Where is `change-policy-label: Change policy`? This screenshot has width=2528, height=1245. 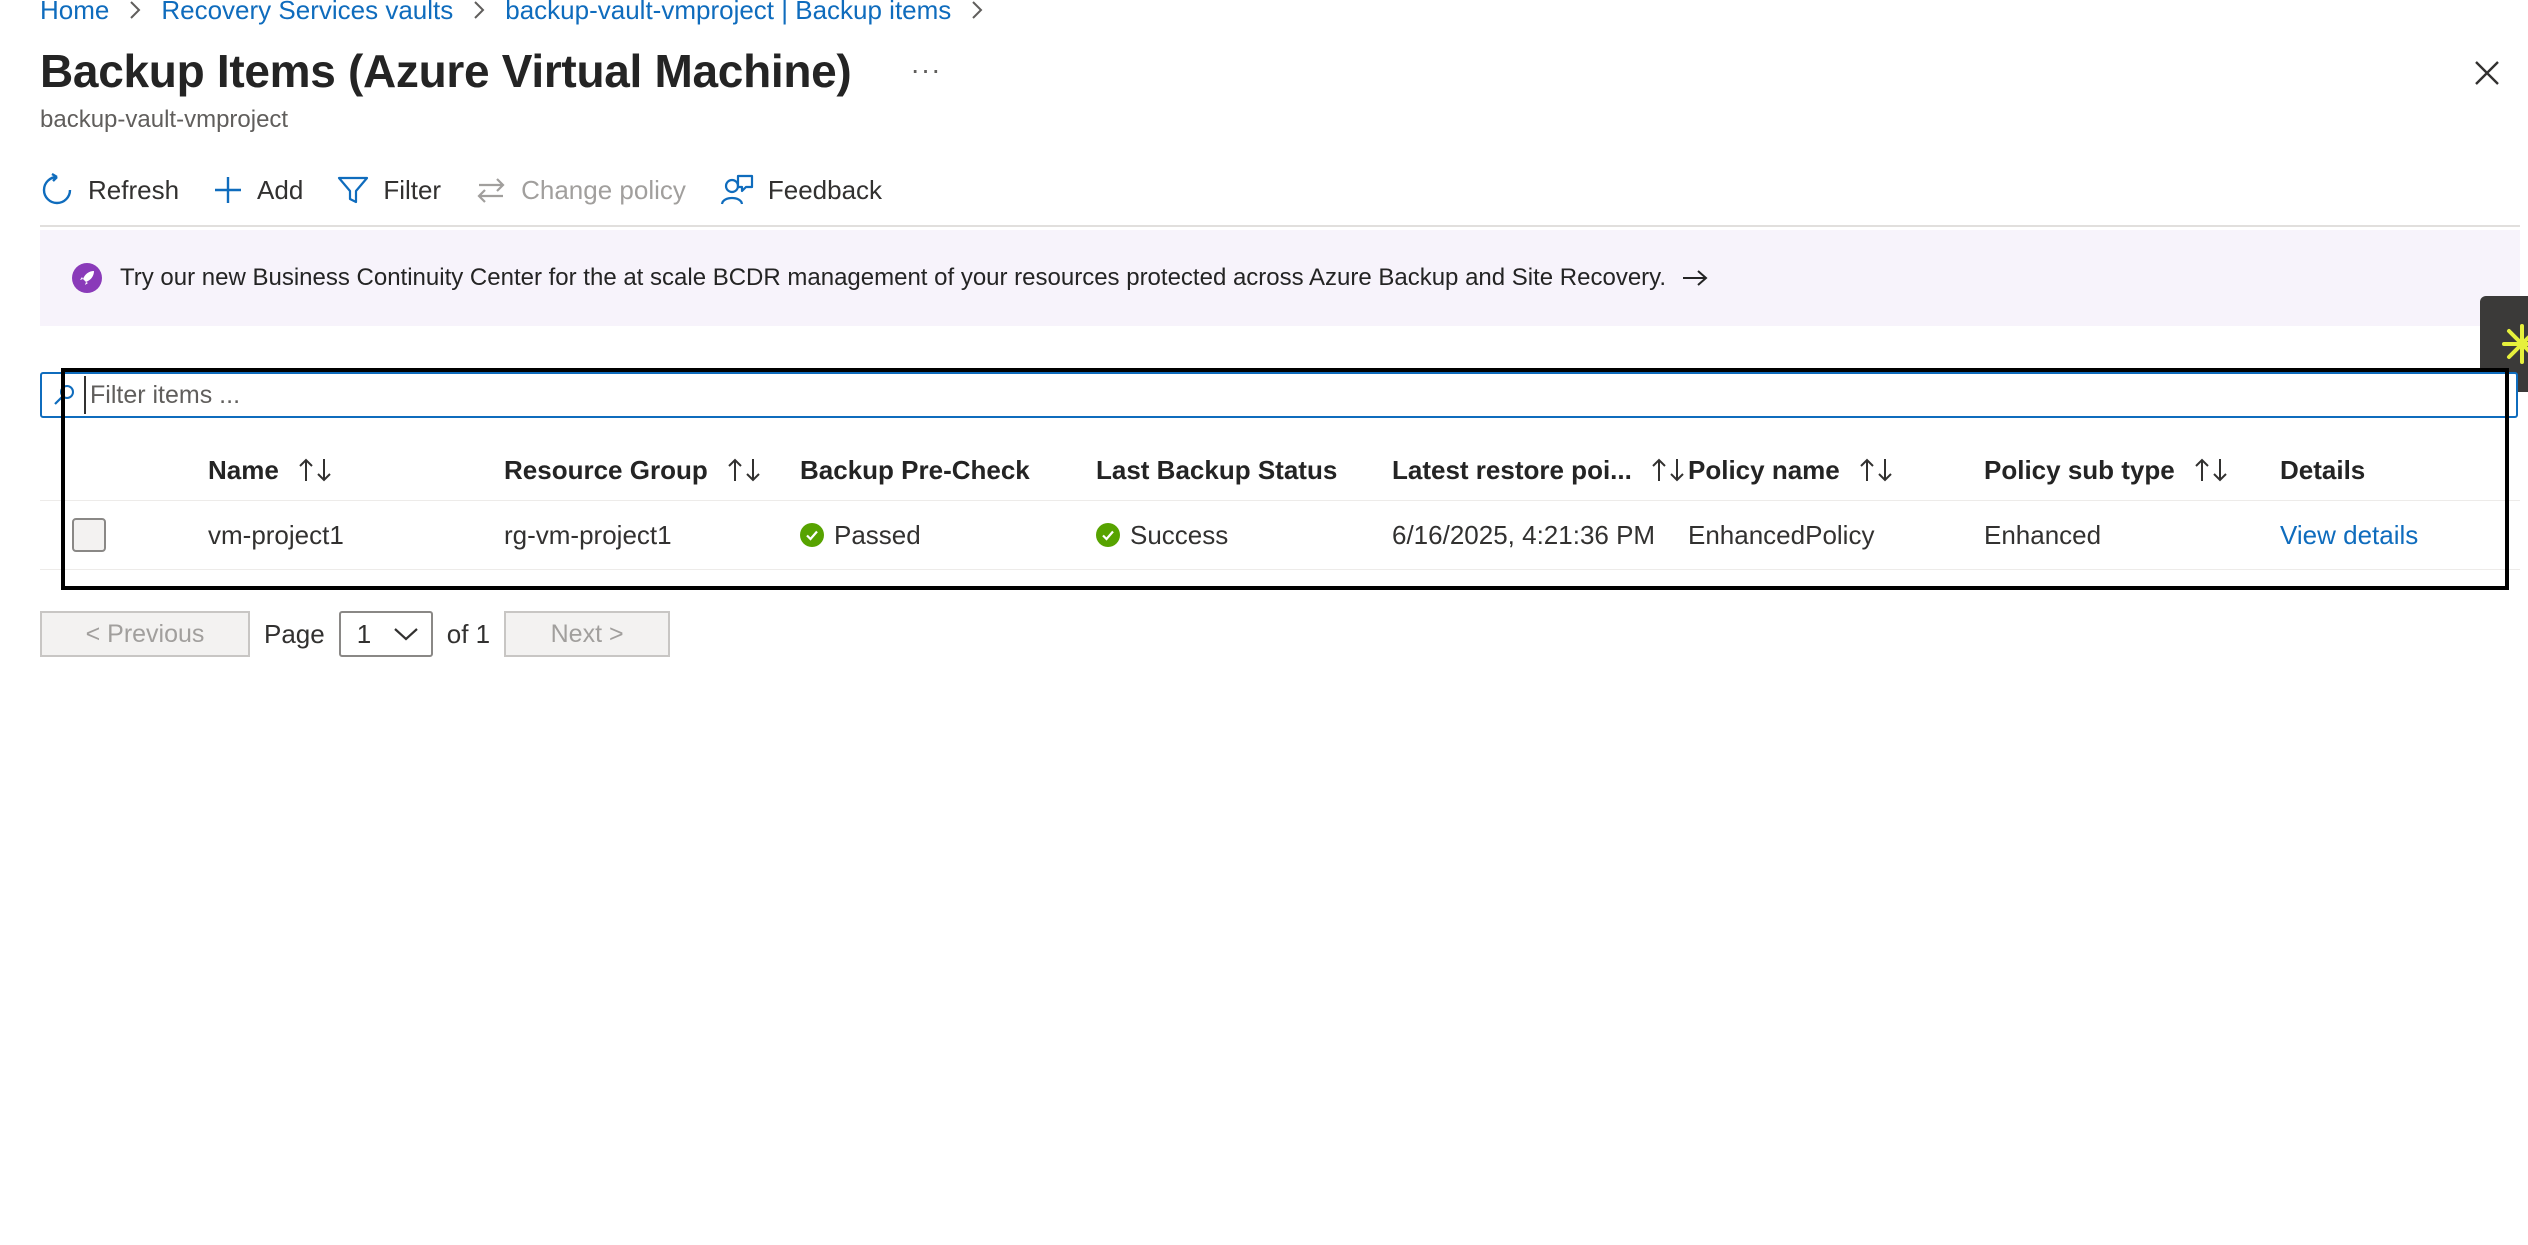 change-policy-label: Change policy is located at coordinates (603, 189).